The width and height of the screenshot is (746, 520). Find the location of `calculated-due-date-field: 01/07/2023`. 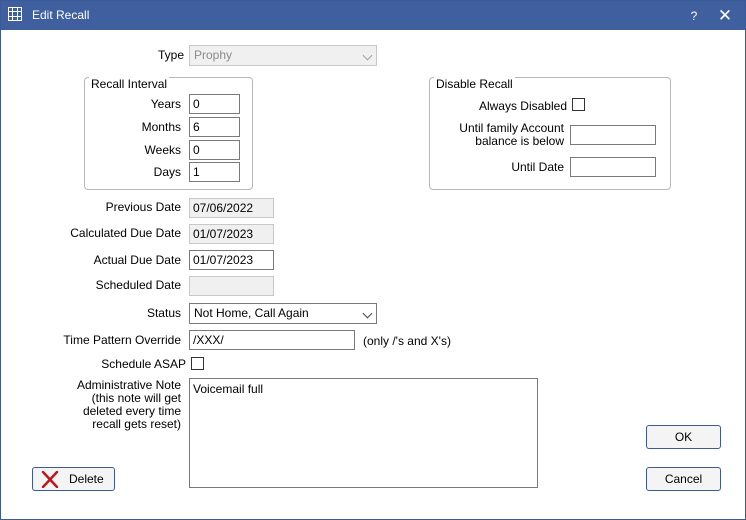

calculated-due-date-field: 01/07/2023 is located at coordinates (231, 234).